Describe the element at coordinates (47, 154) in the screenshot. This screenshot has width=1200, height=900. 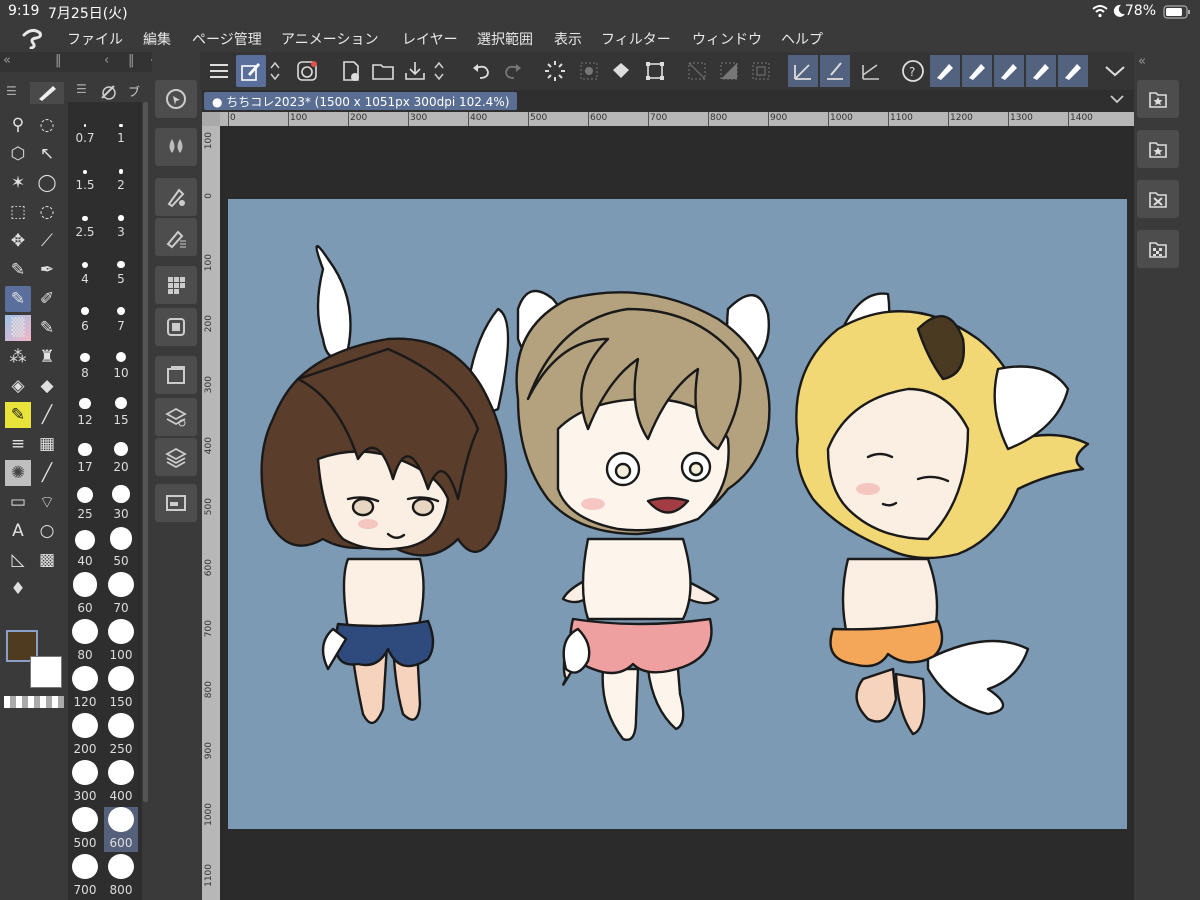
I see `move-layer-icon: ↖` at that location.